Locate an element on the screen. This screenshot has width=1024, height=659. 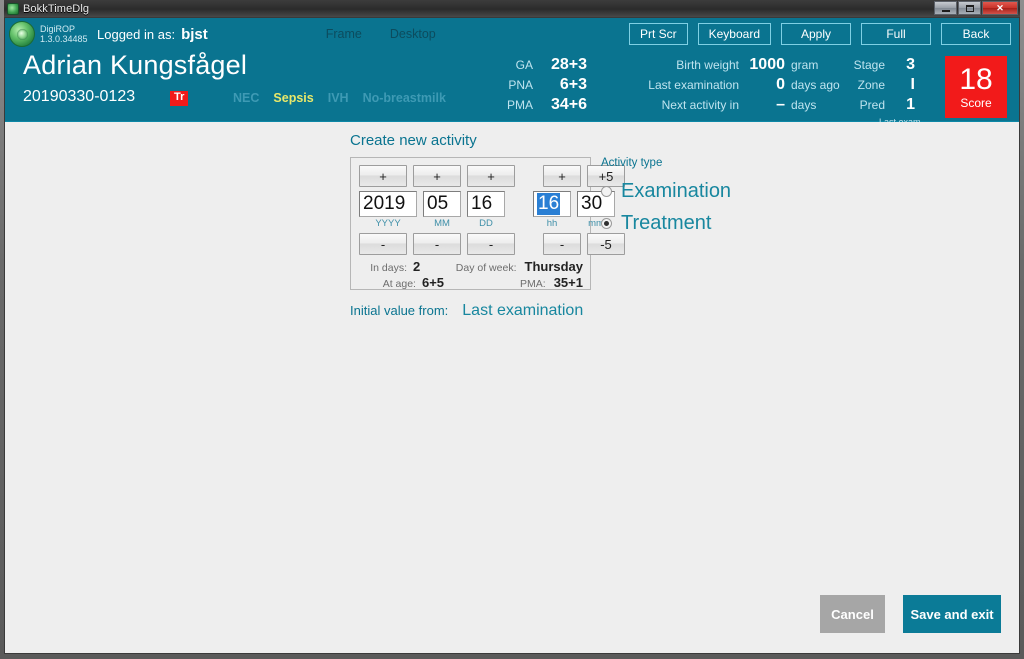
apply-button: Apply is located at coordinates (816, 34).